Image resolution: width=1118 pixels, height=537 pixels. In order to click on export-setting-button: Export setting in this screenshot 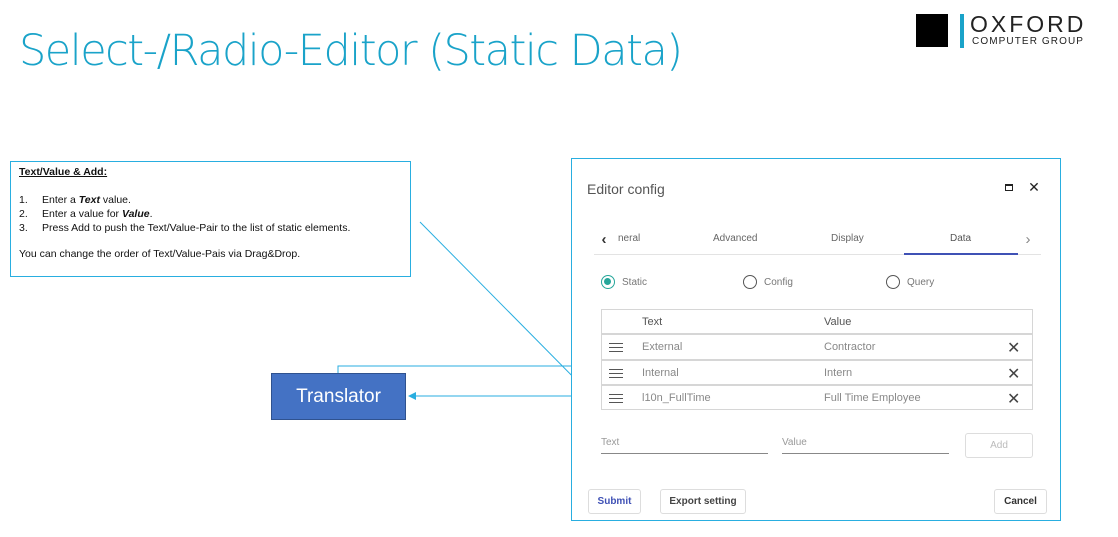, I will do `click(703, 501)`.